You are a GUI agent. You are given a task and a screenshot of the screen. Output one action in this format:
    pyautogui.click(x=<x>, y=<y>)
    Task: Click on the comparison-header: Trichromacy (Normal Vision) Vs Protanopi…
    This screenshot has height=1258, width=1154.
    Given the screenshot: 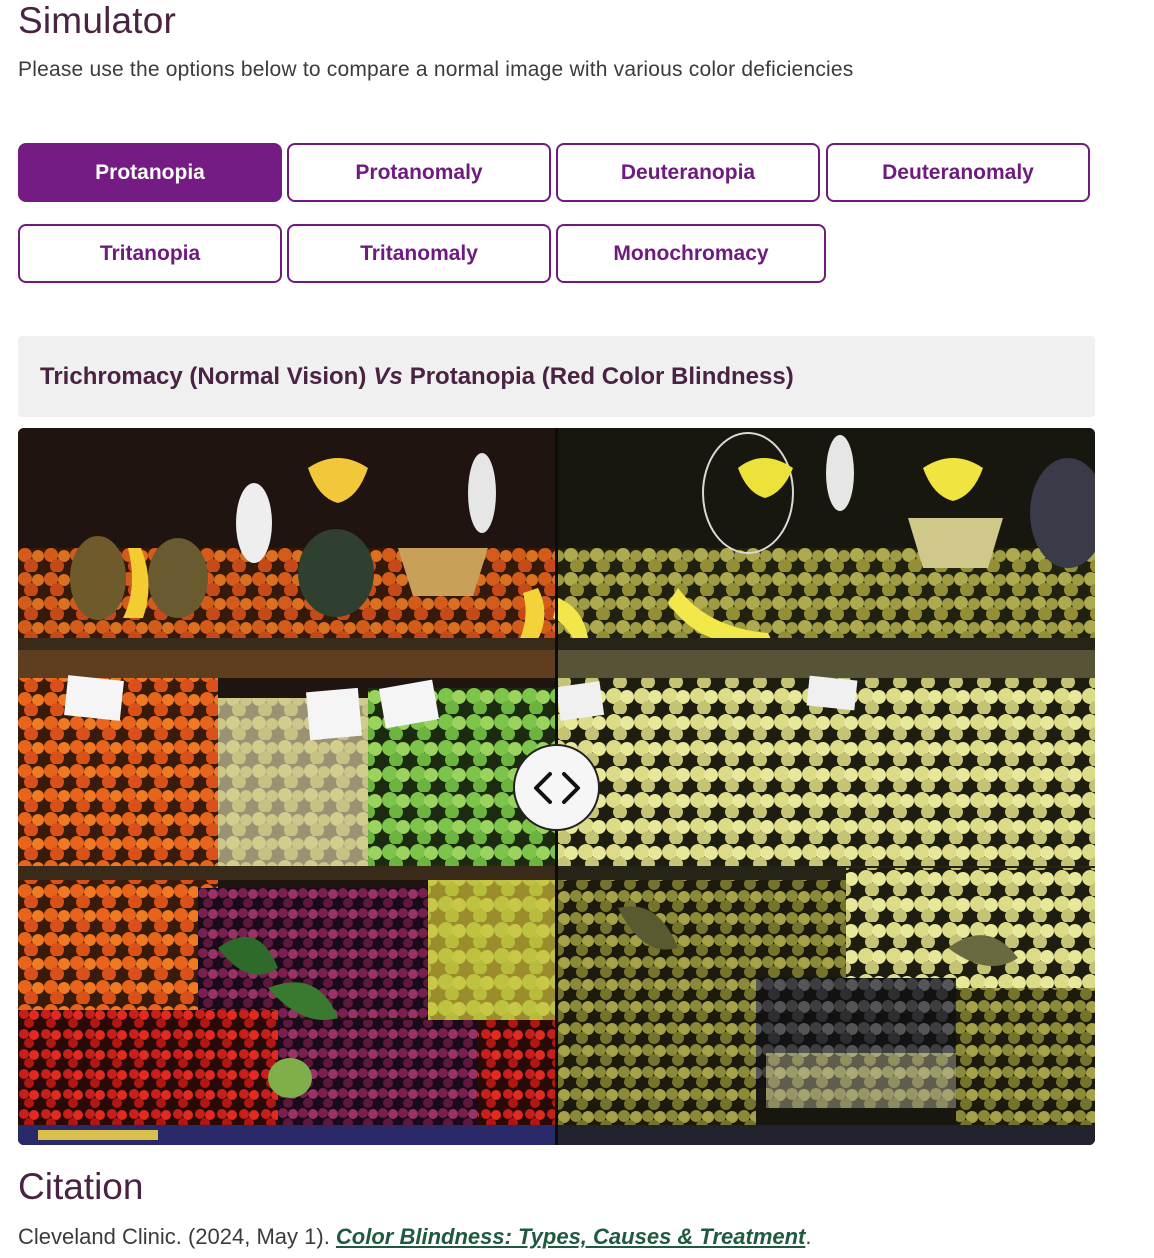 What is the action you would take?
    pyautogui.click(x=556, y=376)
    